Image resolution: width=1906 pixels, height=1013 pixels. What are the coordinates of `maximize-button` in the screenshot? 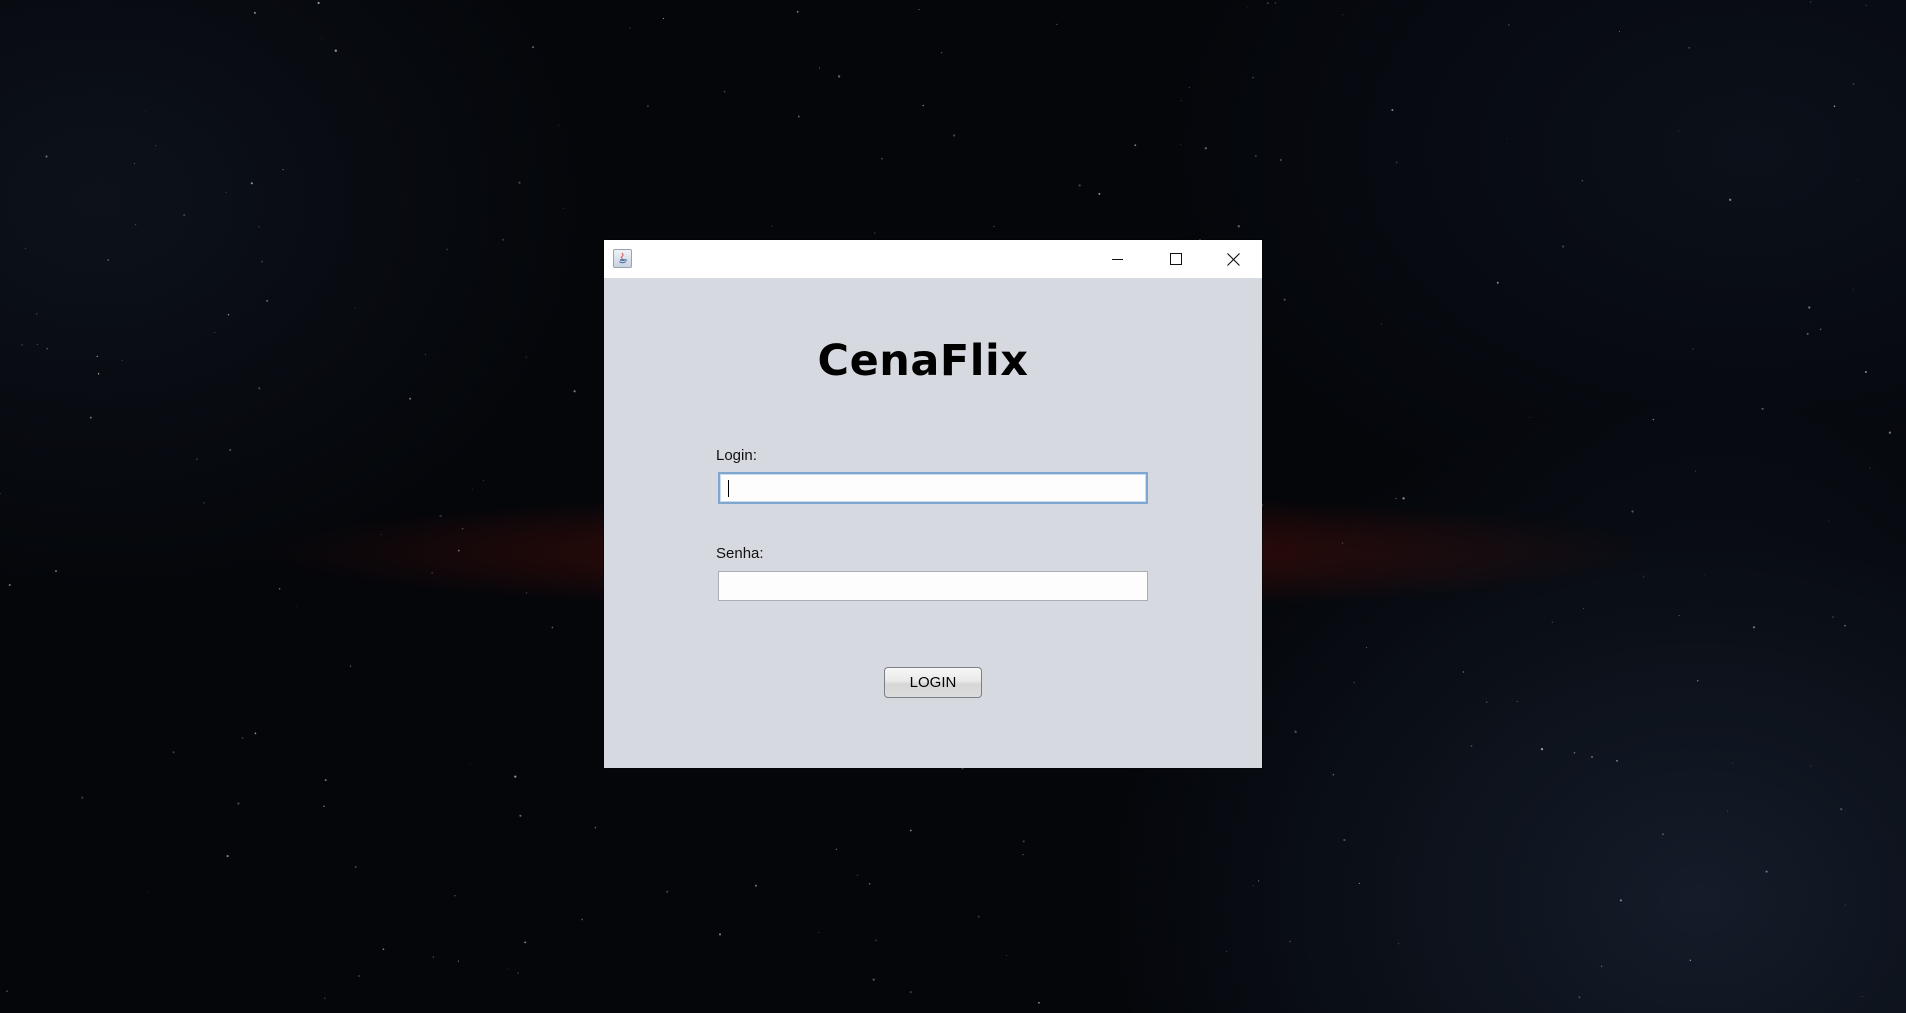 It's located at (1176, 259).